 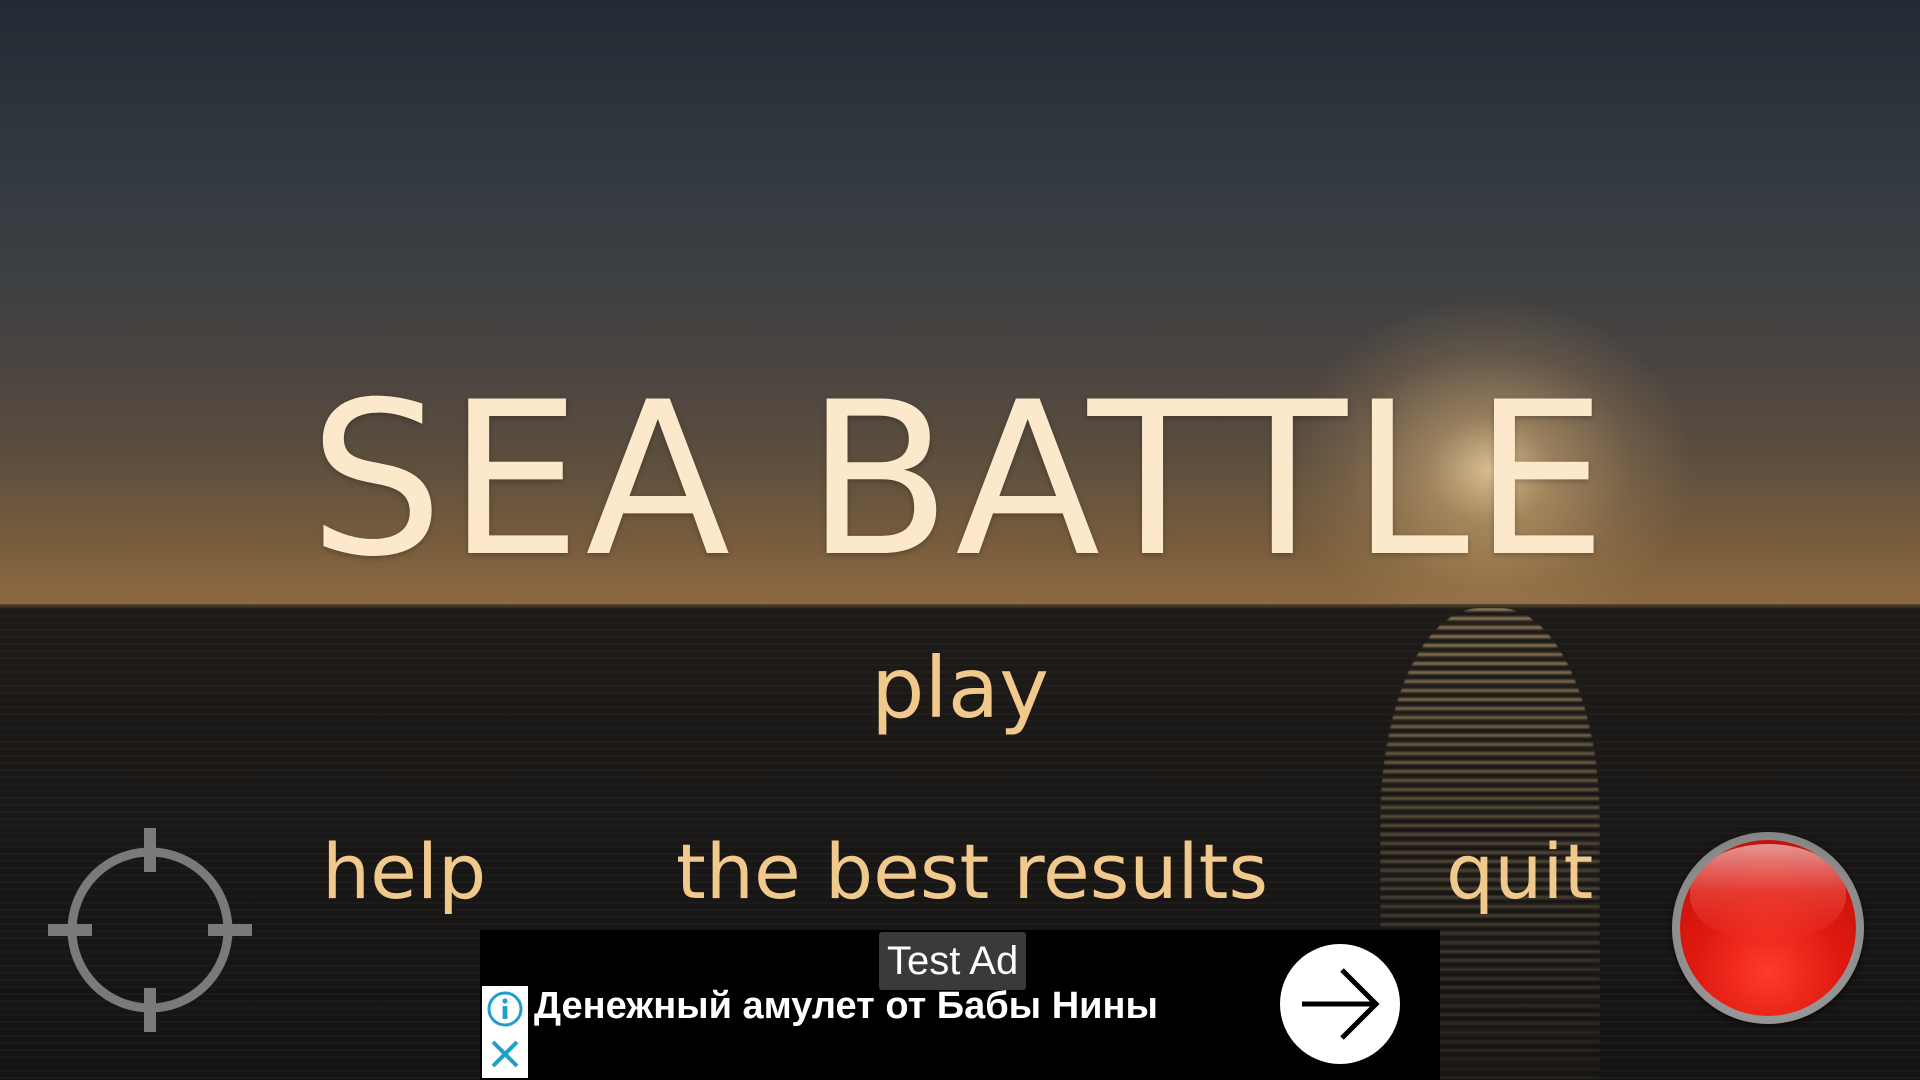 I want to click on crosshair-button, so click(x=150, y=930).